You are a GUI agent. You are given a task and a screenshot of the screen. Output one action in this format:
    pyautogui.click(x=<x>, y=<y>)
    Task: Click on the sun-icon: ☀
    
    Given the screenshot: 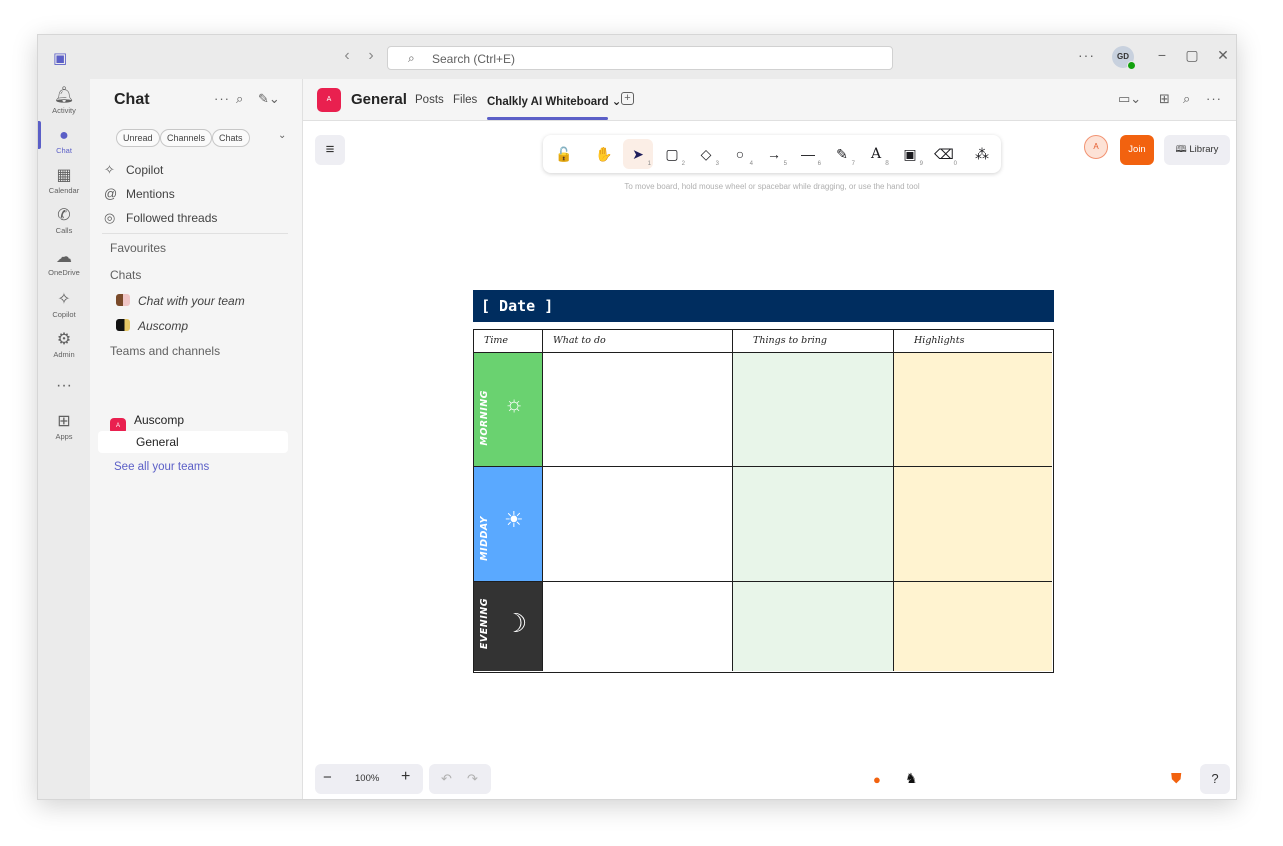 What is the action you would take?
    pyautogui.click(x=514, y=519)
    